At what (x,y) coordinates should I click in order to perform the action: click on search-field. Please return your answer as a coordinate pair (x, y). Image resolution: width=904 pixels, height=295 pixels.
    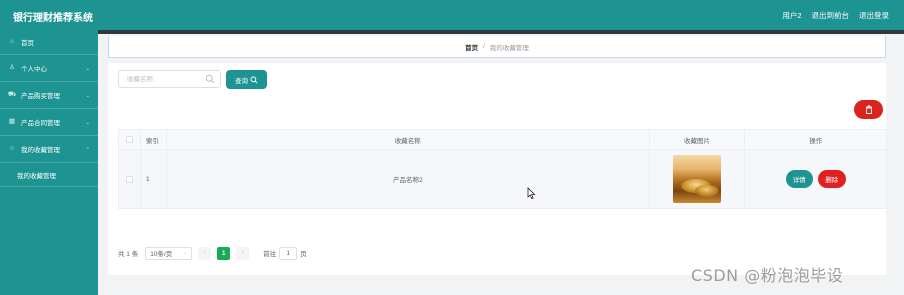
    Looking at the image, I should click on (169, 79).